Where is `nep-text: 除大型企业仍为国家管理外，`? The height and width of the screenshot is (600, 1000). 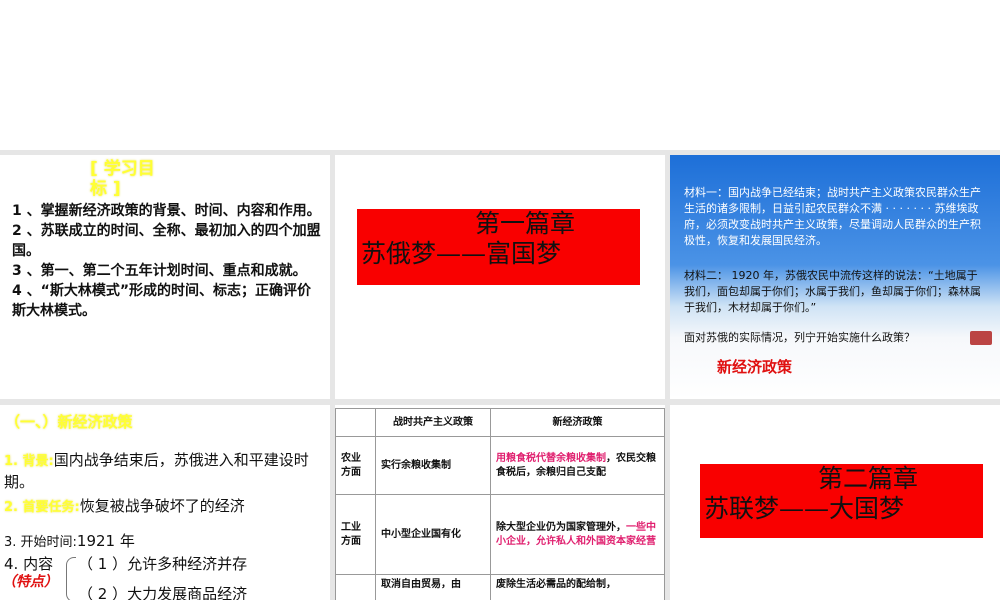
nep-text: 除大型企业仍为国家管理外， is located at coordinates (561, 527).